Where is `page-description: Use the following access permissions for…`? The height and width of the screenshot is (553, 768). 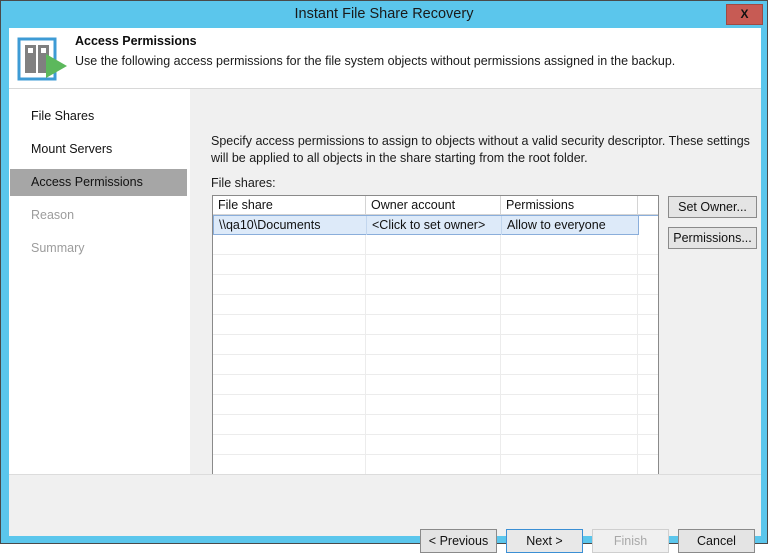 page-description: Use the following access permissions for… is located at coordinates (375, 61).